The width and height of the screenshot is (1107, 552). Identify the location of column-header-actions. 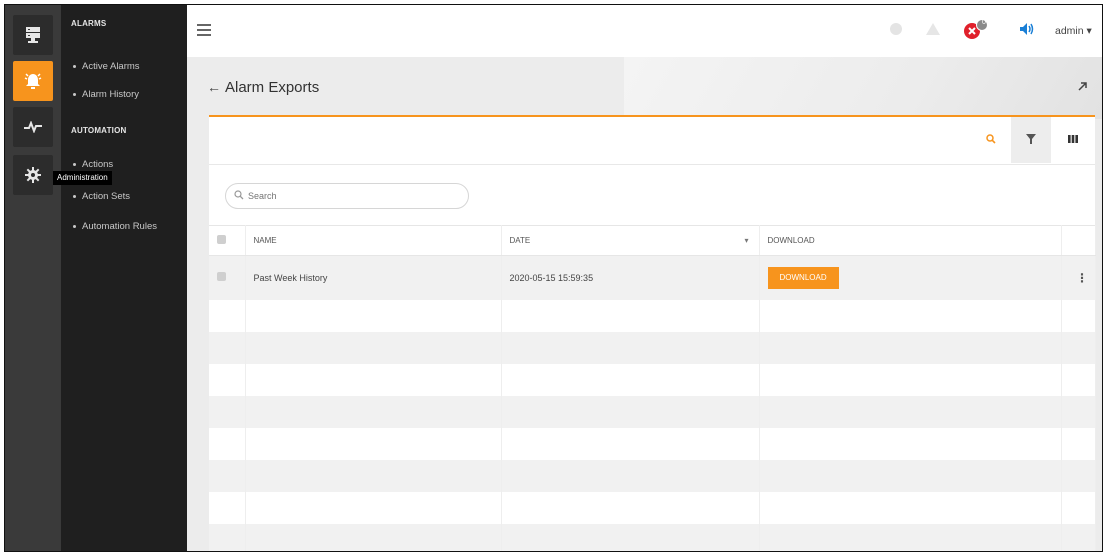
(1078, 240).